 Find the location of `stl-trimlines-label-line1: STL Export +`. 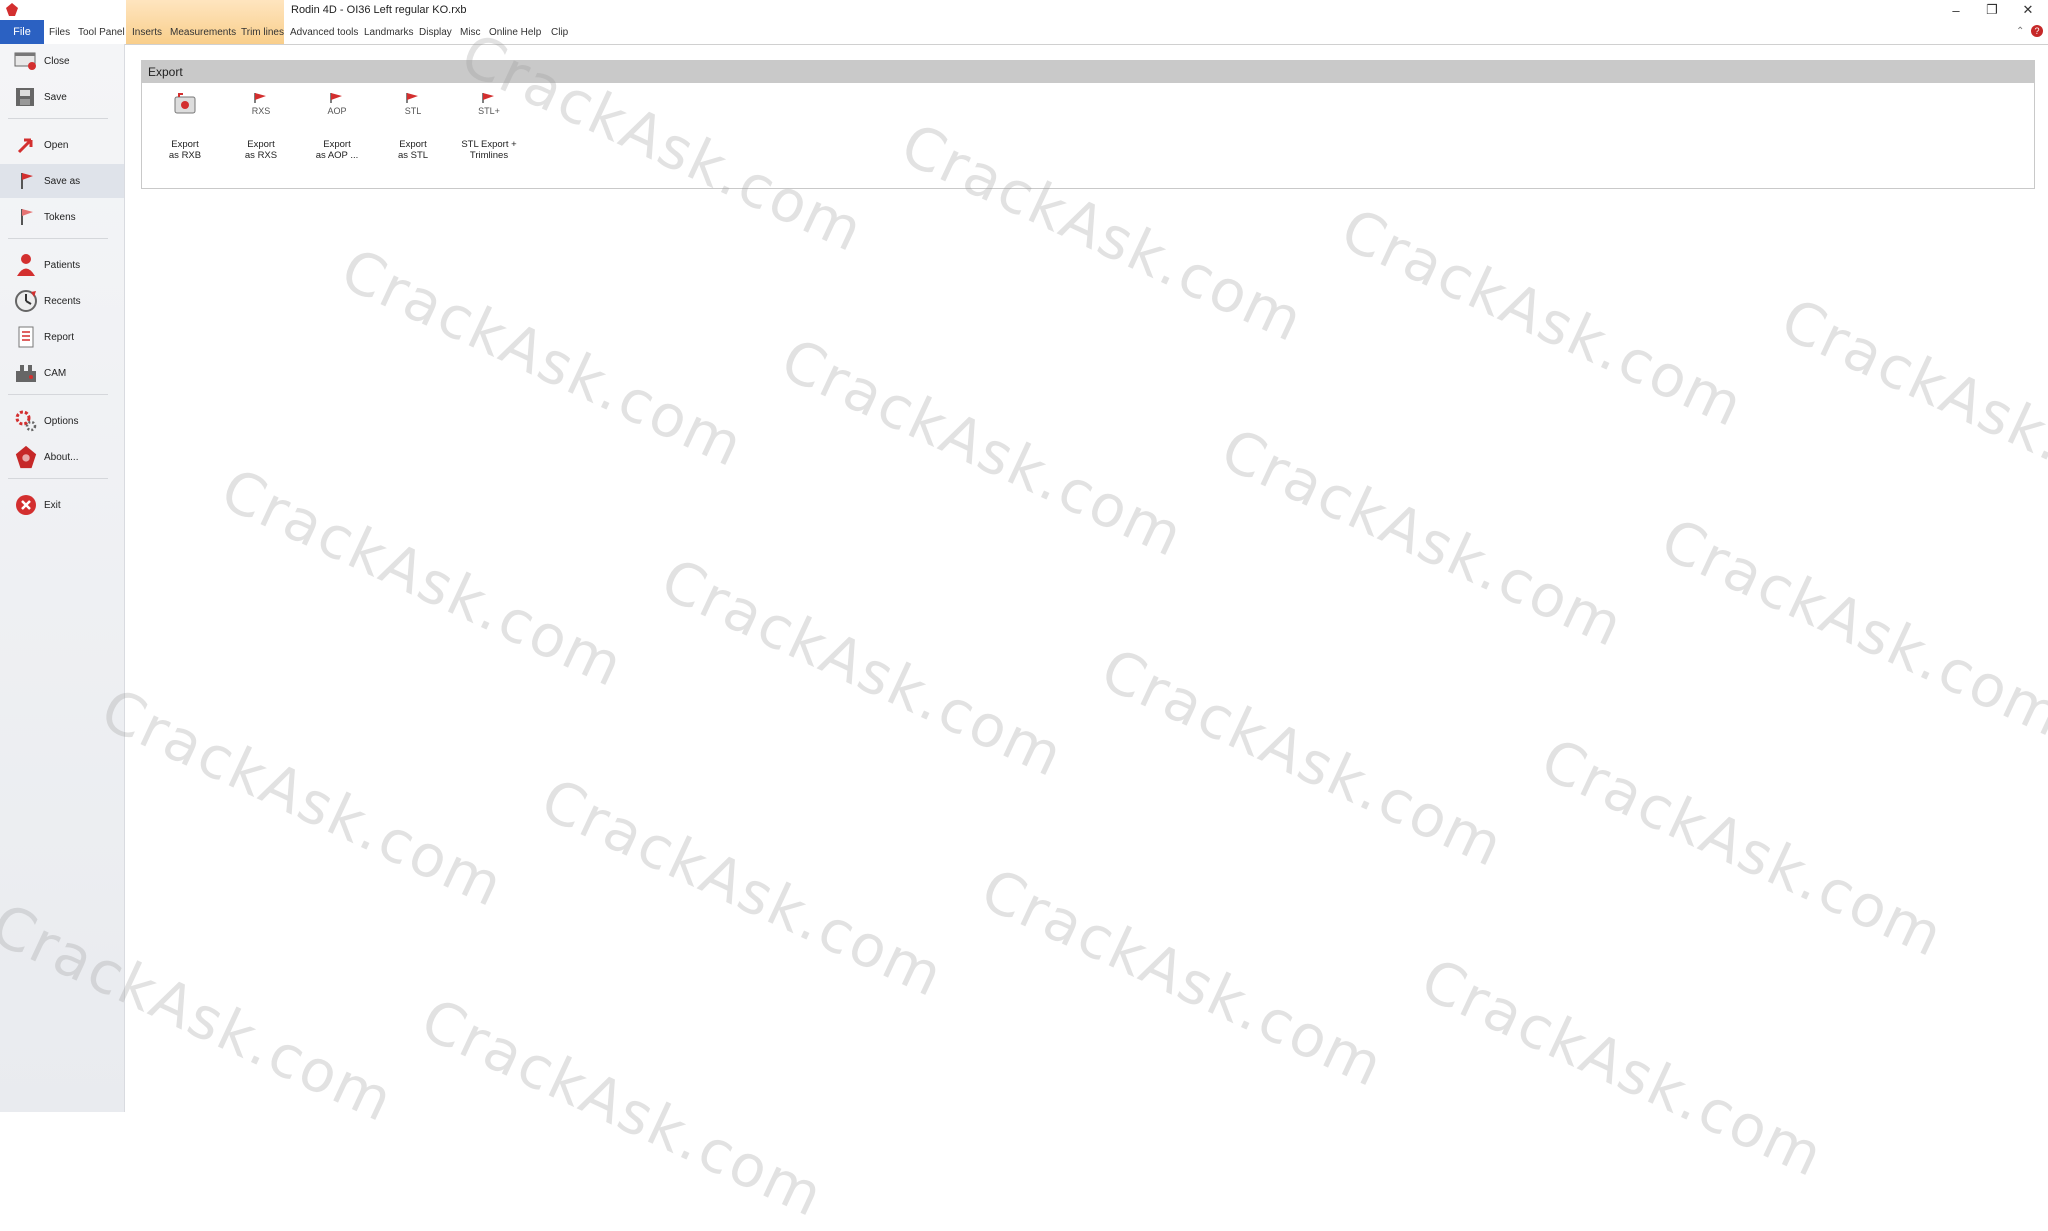

stl-trimlines-label-line1: STL Export + is located at coordinates (489, 144).